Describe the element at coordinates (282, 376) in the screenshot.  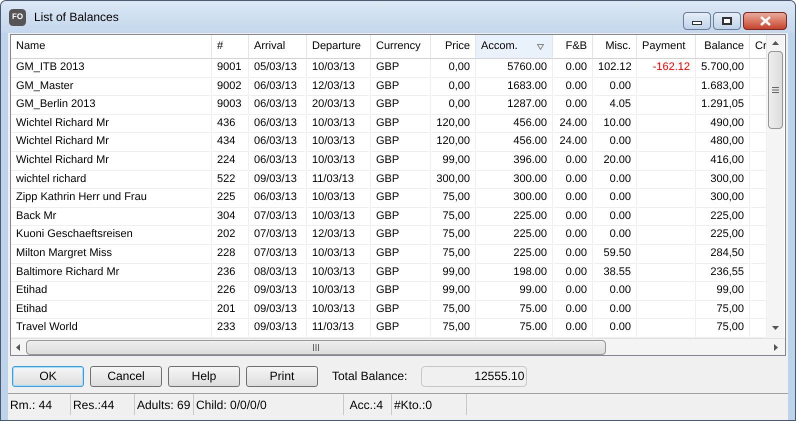
I see `dialog-button: Print` at that location.